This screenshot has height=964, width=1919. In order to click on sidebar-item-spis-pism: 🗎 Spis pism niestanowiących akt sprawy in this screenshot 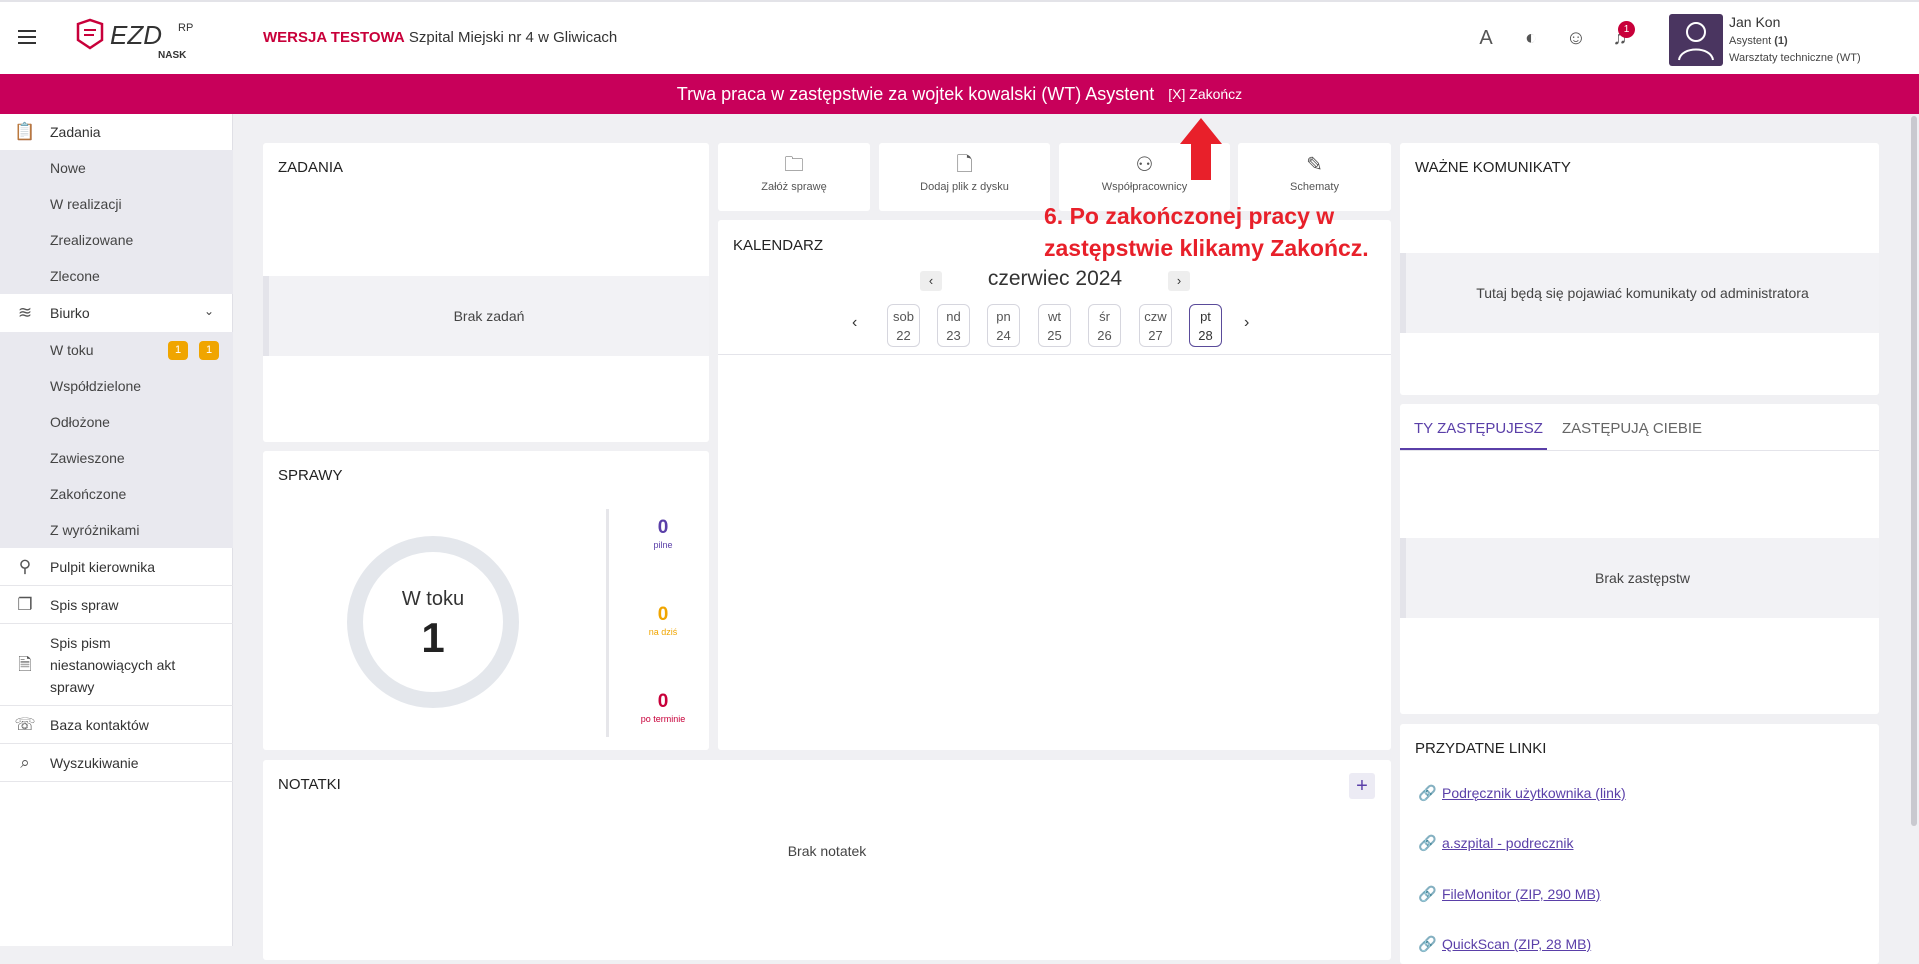, I will do `click(116, 665)`.